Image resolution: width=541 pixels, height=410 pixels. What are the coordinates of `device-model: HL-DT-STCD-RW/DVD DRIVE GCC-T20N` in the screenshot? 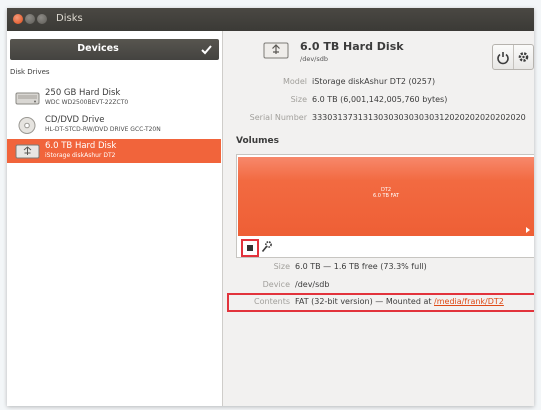 It's located at (103, 129).